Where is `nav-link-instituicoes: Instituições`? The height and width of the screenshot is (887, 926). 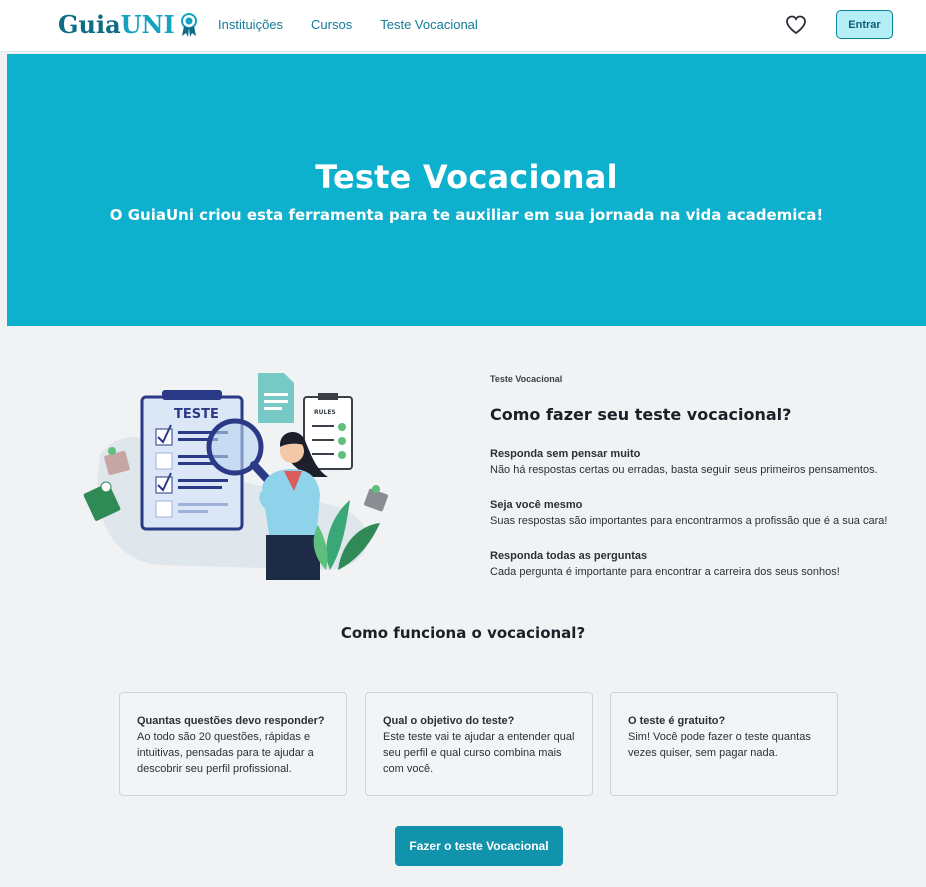 nav-link-instituicoes: Instituições is located at coordinates (250, 24).